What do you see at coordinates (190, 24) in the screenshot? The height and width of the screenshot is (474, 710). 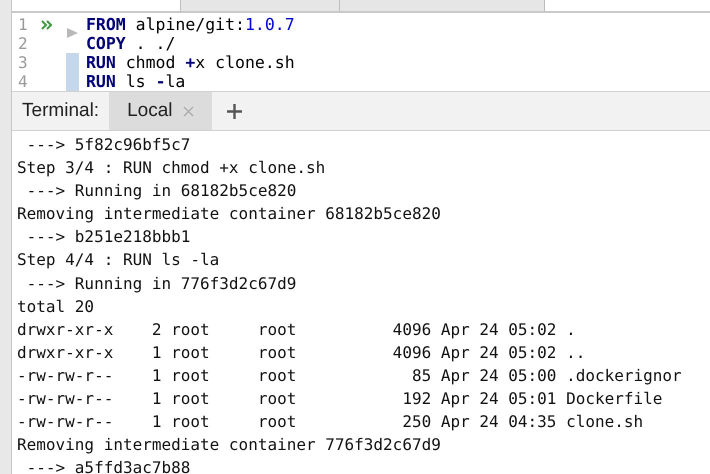 I see `code-line: FROM alpine/git:1.0.7` at bounding box center [190, 24].